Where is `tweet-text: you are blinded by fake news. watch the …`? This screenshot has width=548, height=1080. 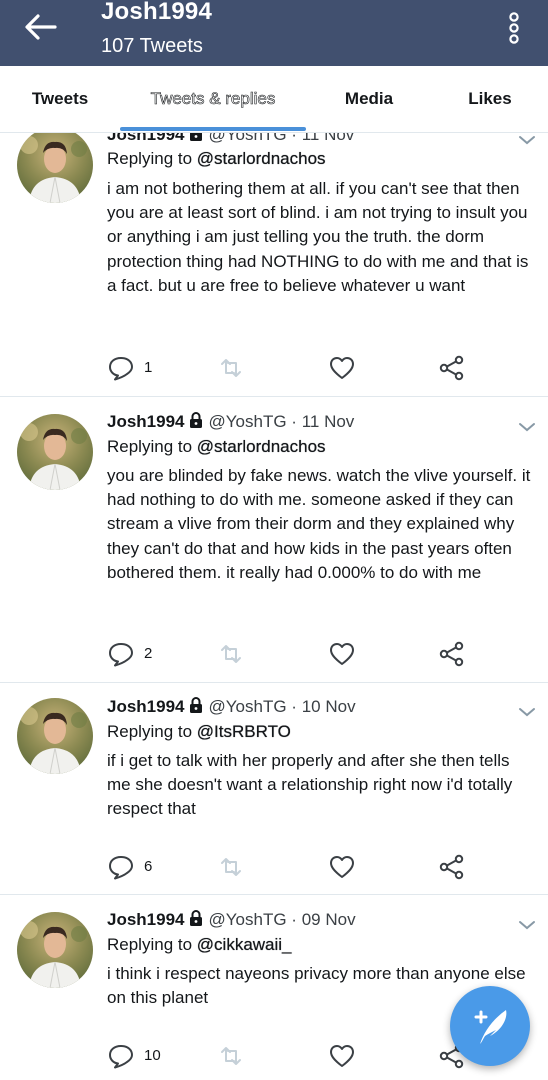
tweet-text: you are blinded by fake news. watch the … is located at coordinates (319, 524).